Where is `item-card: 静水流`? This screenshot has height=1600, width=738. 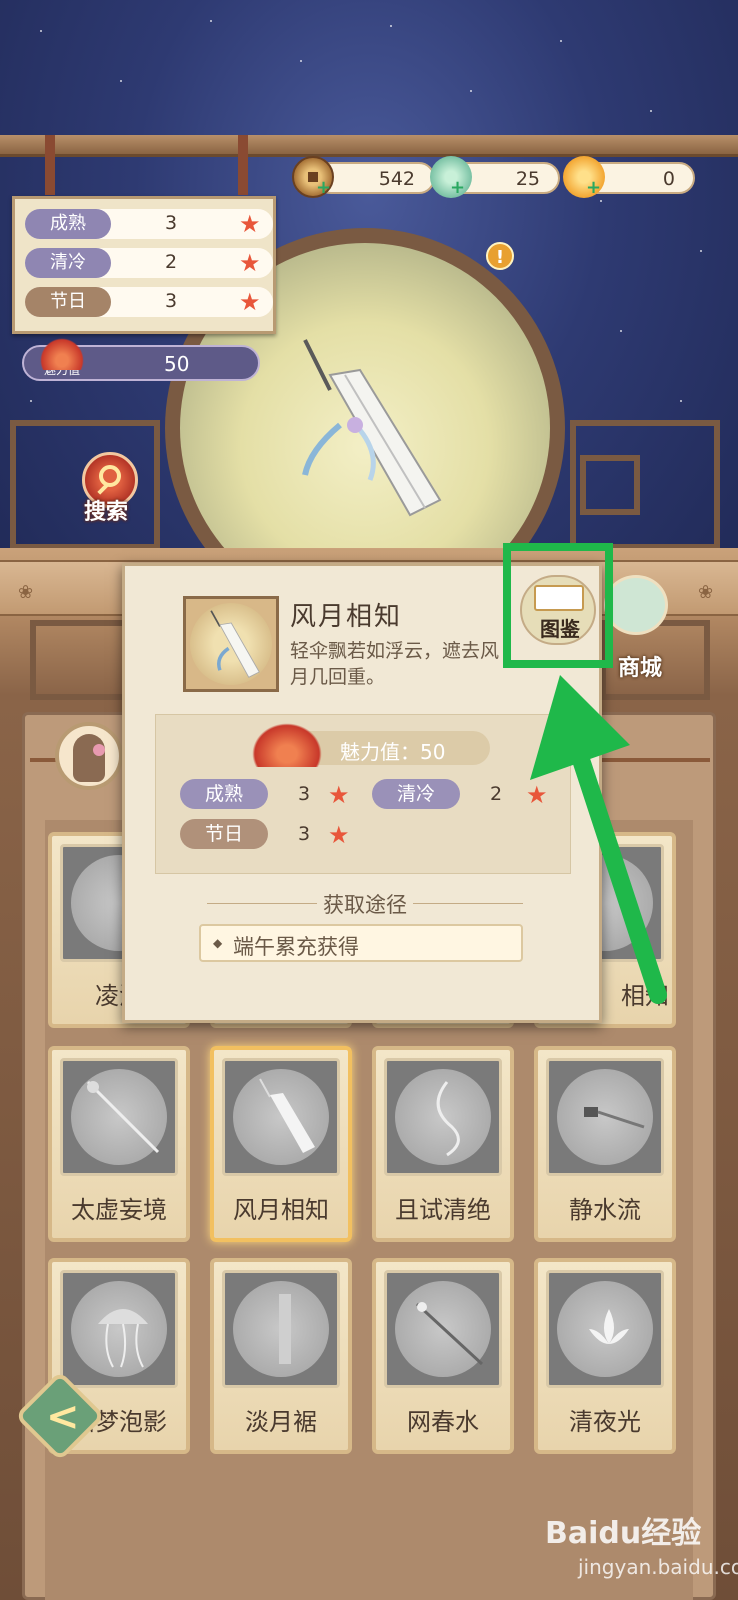 item-card: 静水流 is located at coordinates (605, 1144).